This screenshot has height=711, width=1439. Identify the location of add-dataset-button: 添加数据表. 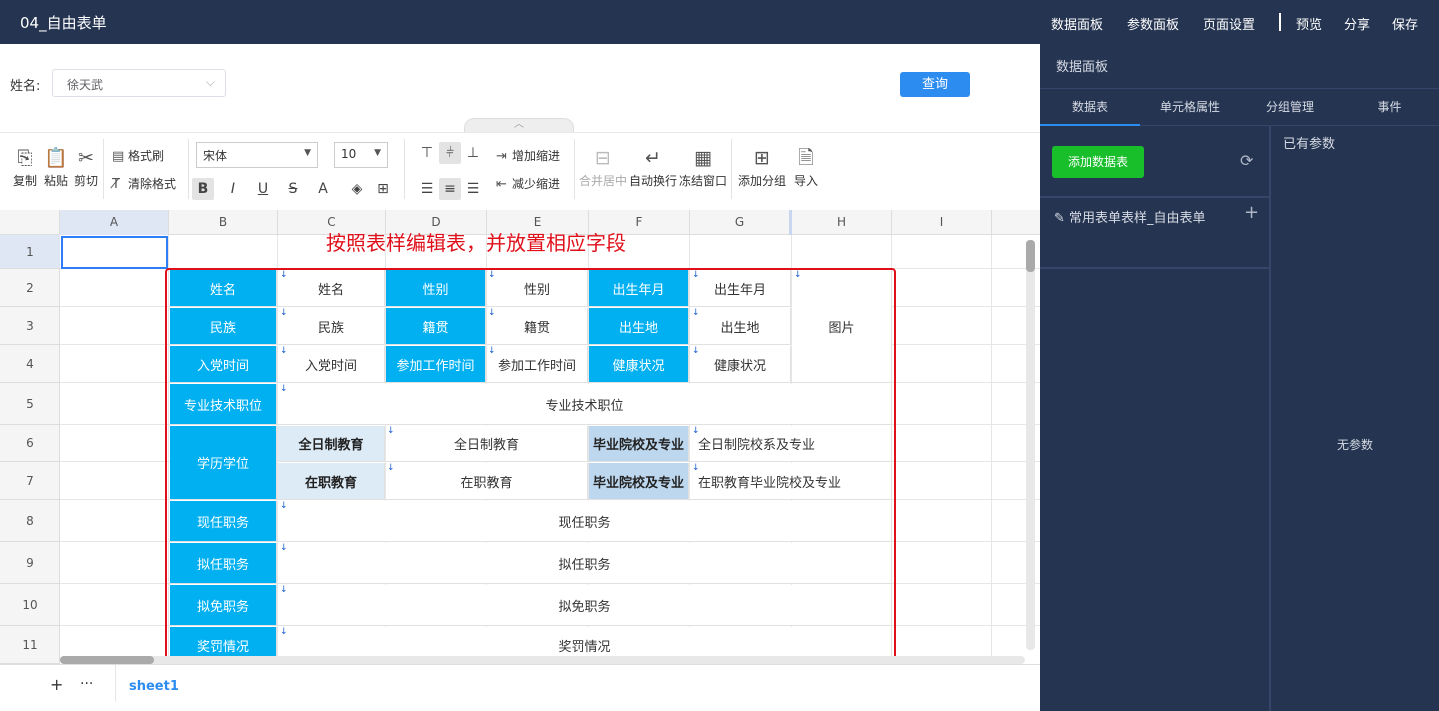
(1098, 162).